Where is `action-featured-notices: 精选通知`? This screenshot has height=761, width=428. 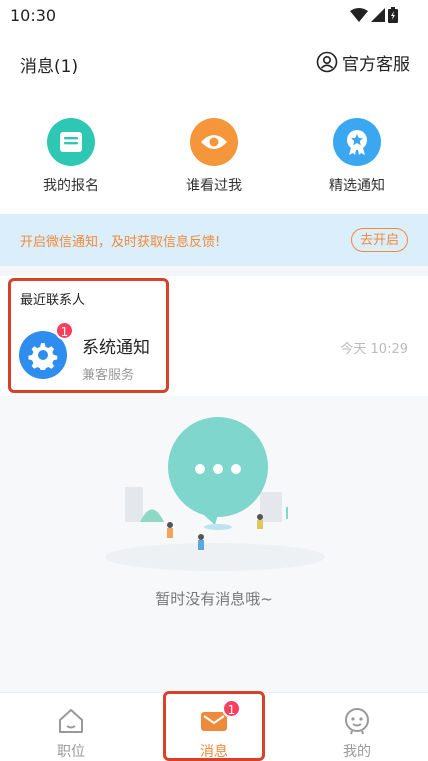
action-featured-notices: 精选通知 is located at coordinates (357, 156).